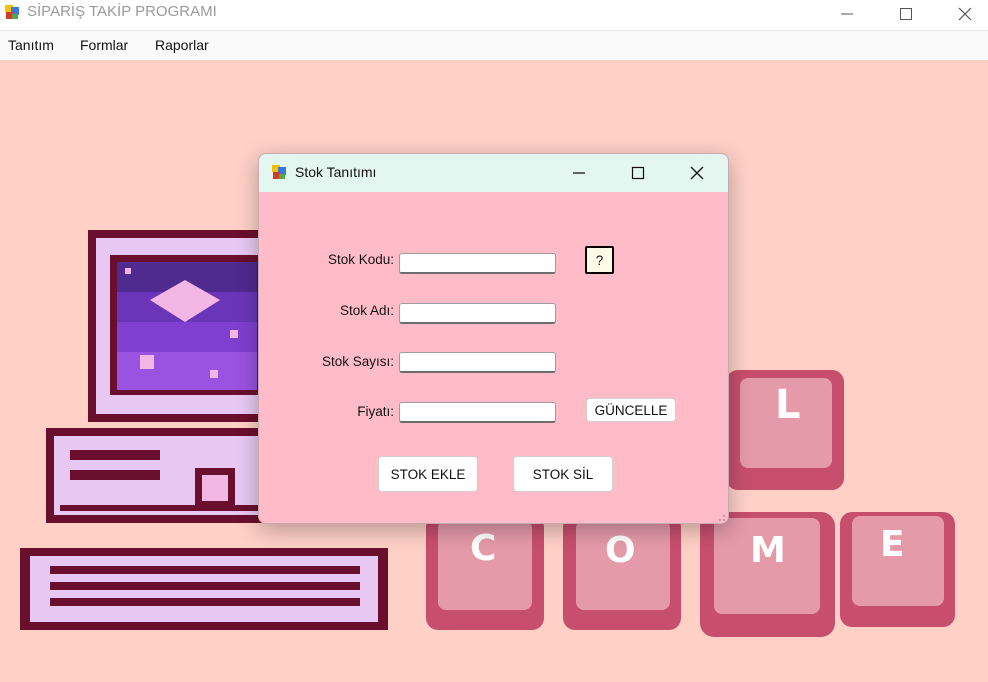 The height and width of the screenshot is (682, 988). Describe the element at coordinates (768, 550) in the screenshot. I see `key-m-label: M` at that location.